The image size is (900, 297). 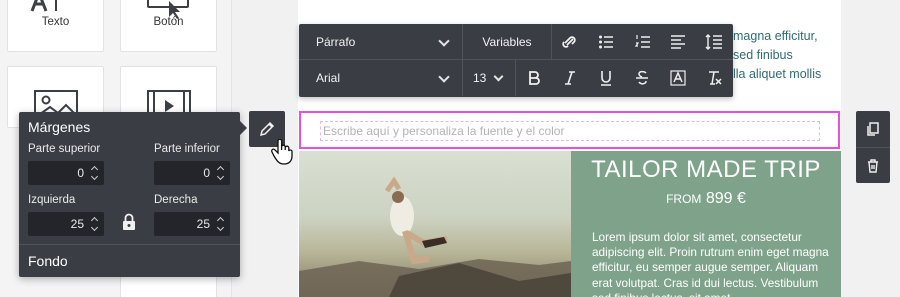 I want to click on italic-button, so click(x=570, y=78).